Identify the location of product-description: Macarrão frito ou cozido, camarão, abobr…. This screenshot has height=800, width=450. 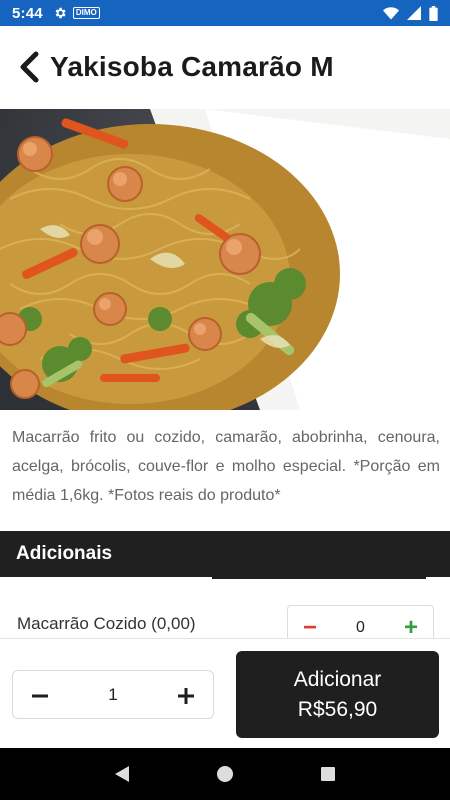
(226, 466).